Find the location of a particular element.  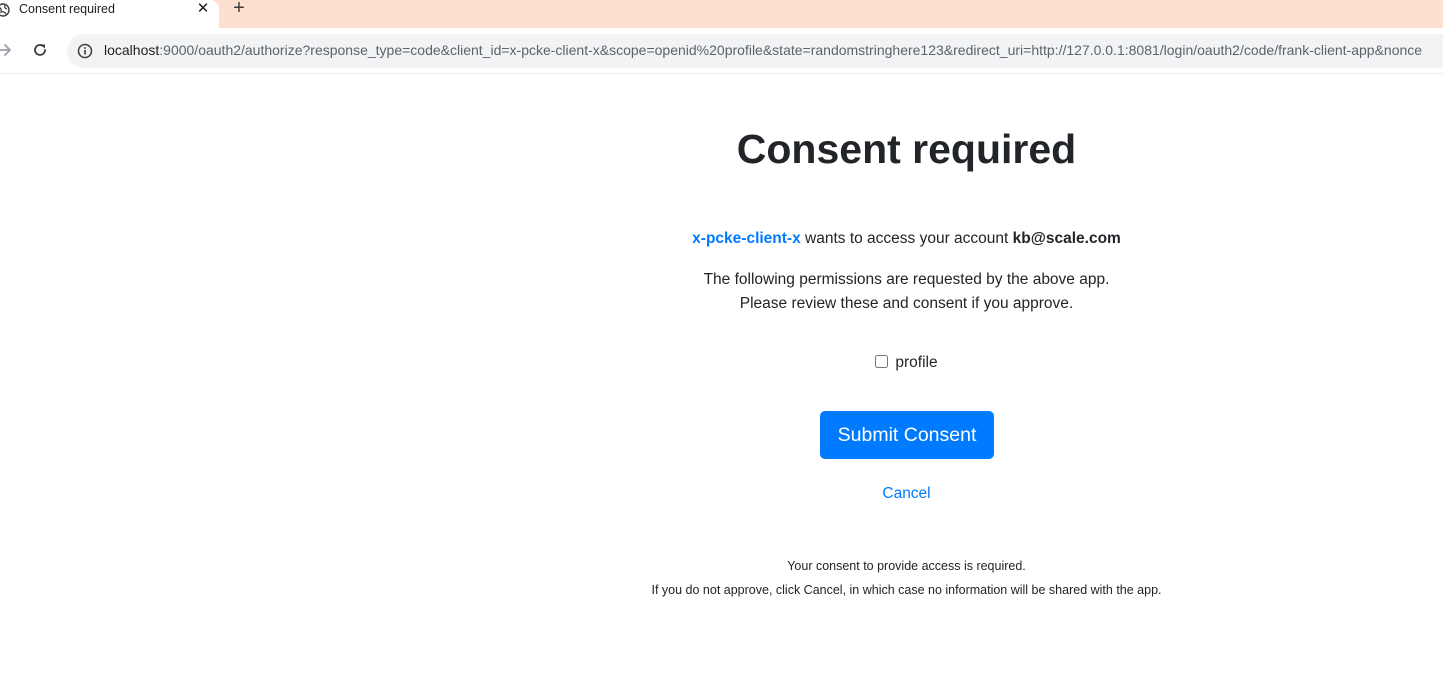

arrow-right-icon is located at coordinates (6, 50).